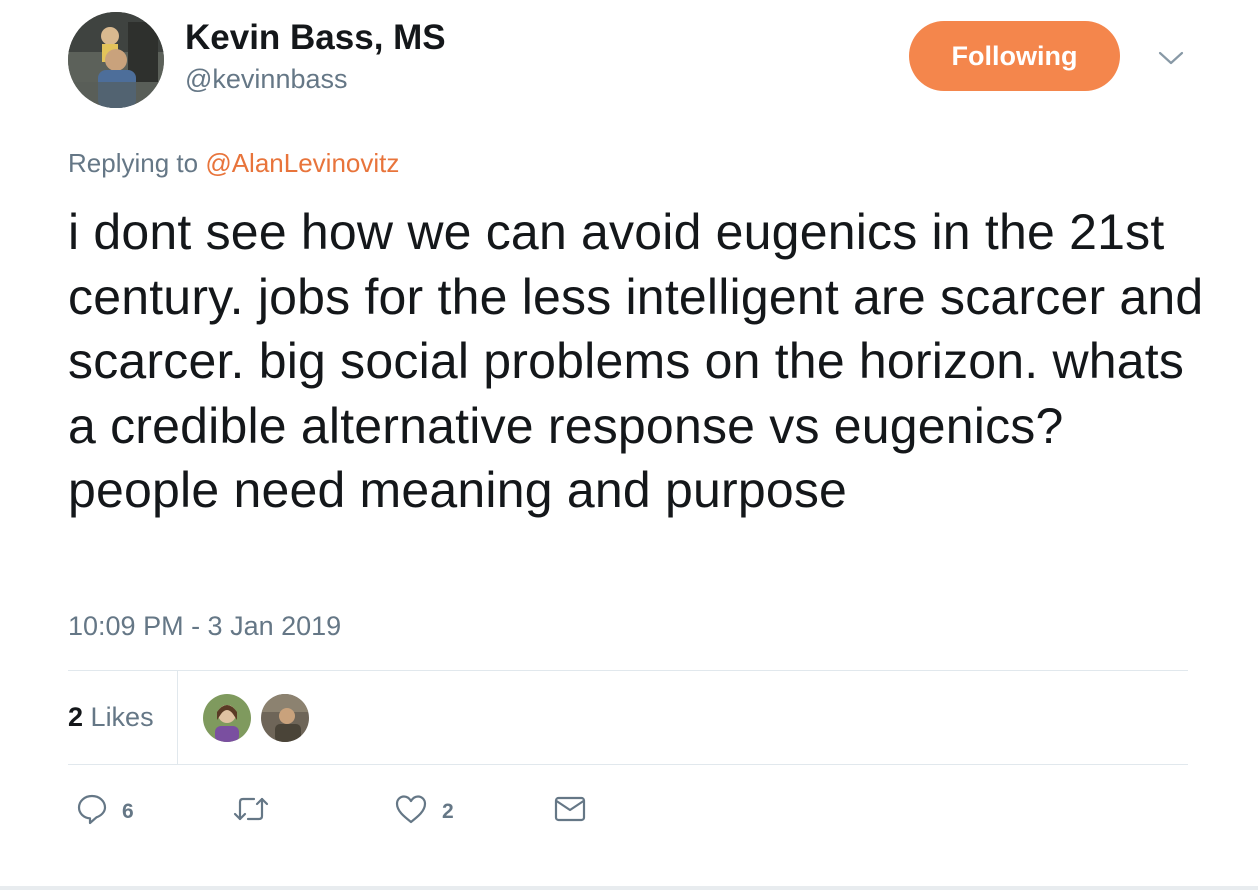  Describe the element at coordinates (1171, 58) in the screenshot. I see `chevron-down-icon` at that location.